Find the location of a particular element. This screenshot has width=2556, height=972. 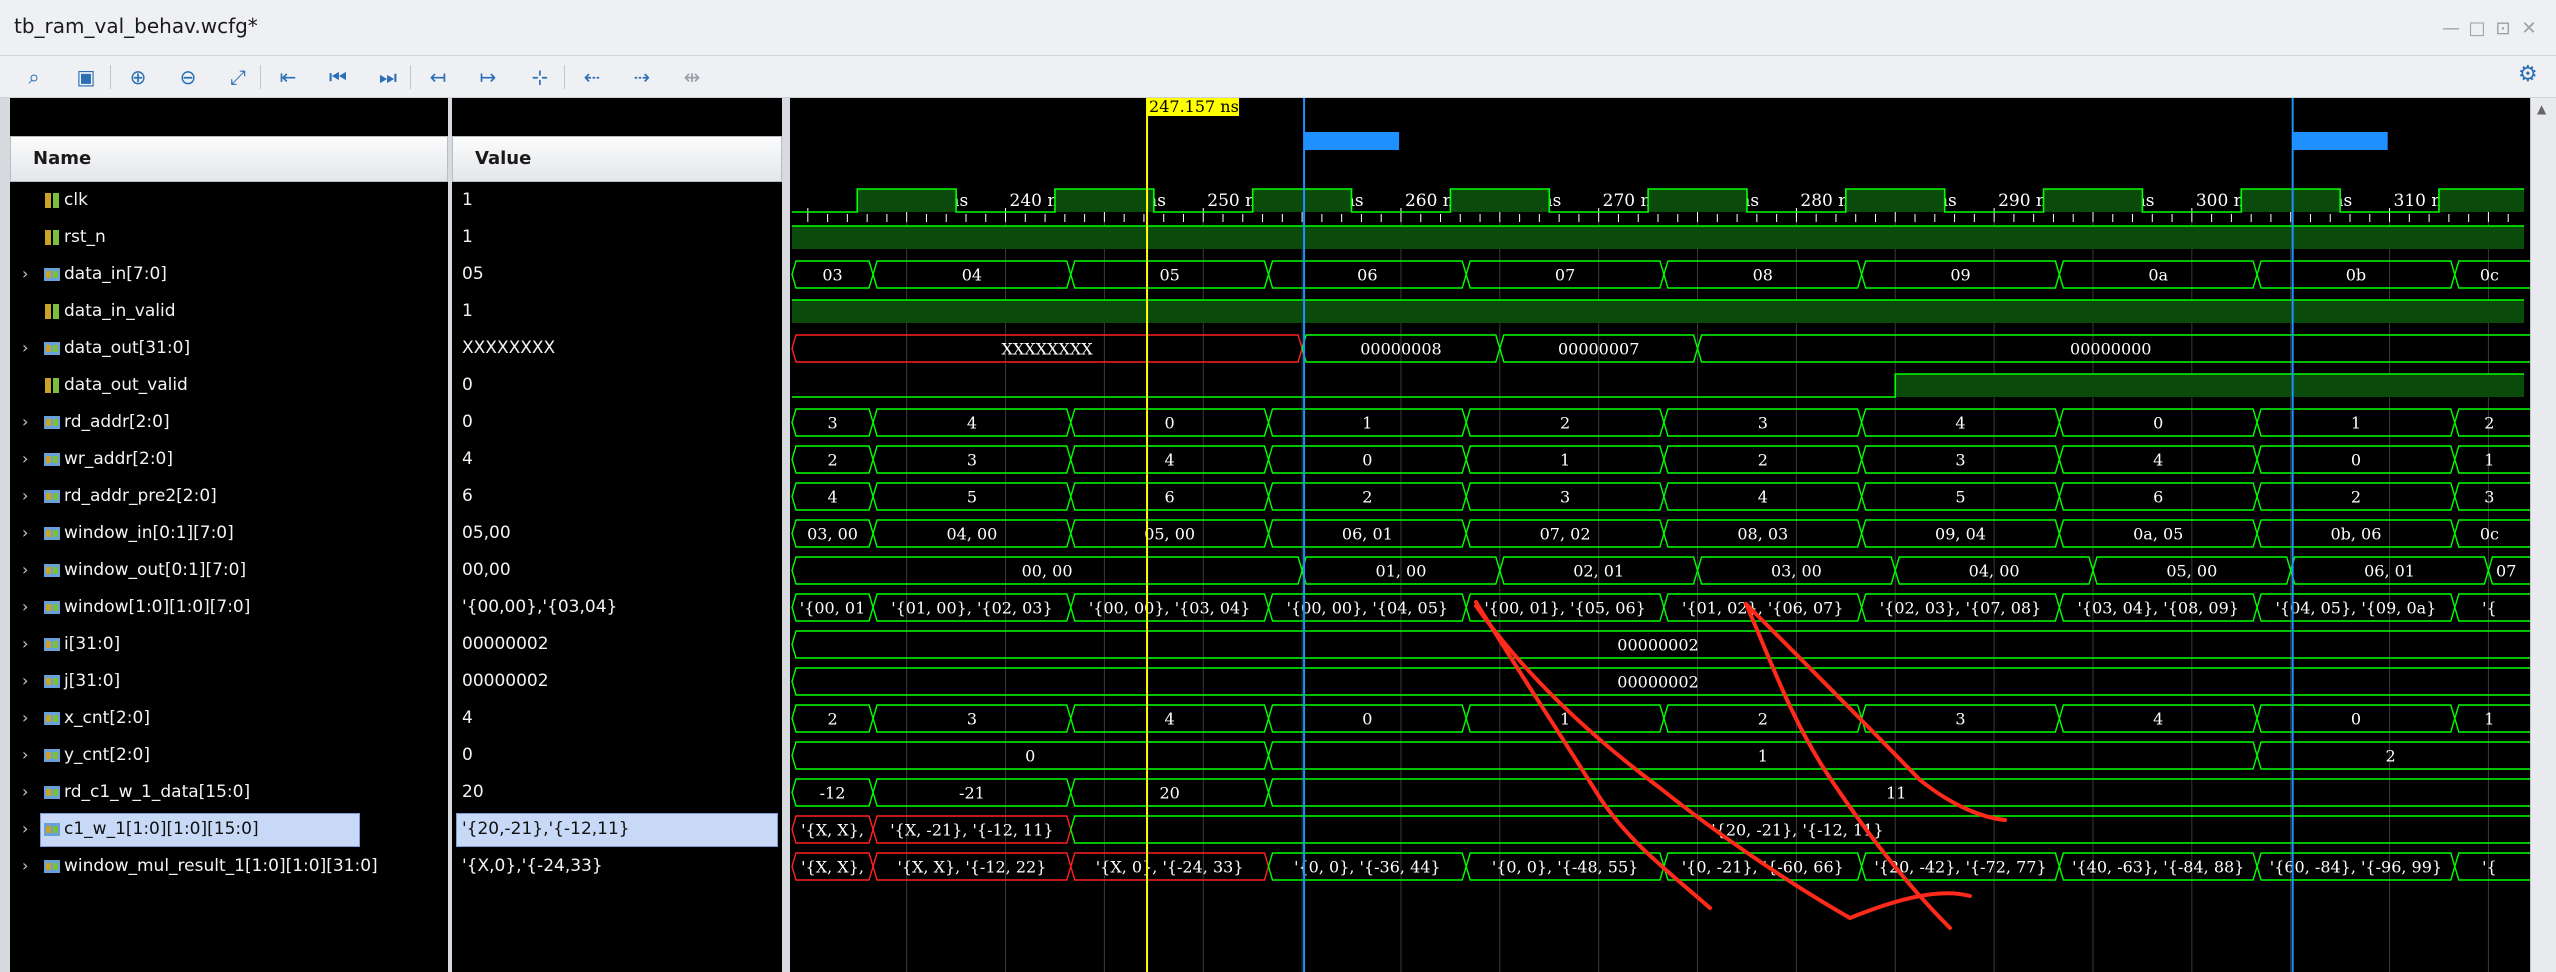

previous-transition-icon: ↤ is located at coordinates (438, 77).